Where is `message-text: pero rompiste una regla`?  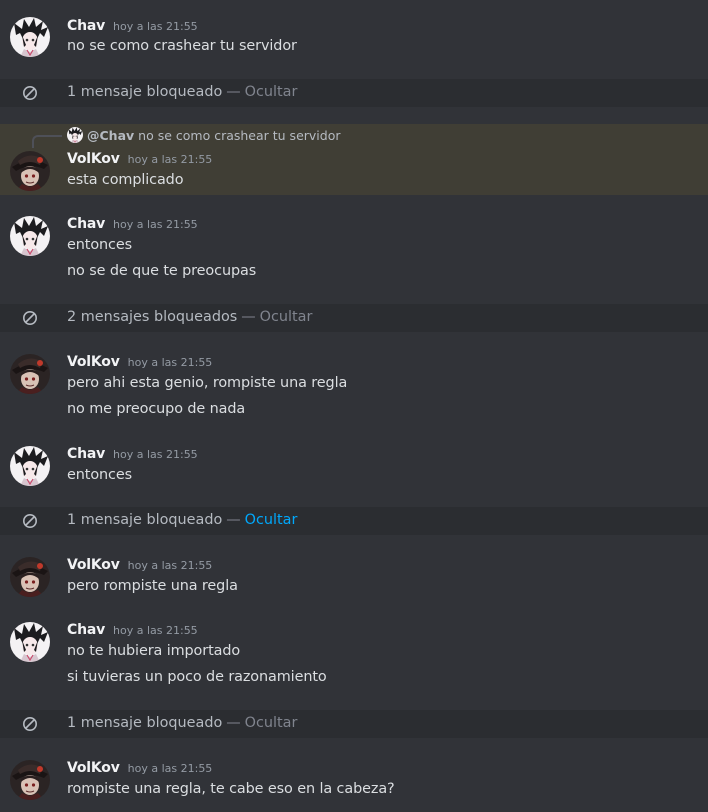
message-text: pero rompiste una regla is located at coordinates (152, 586).